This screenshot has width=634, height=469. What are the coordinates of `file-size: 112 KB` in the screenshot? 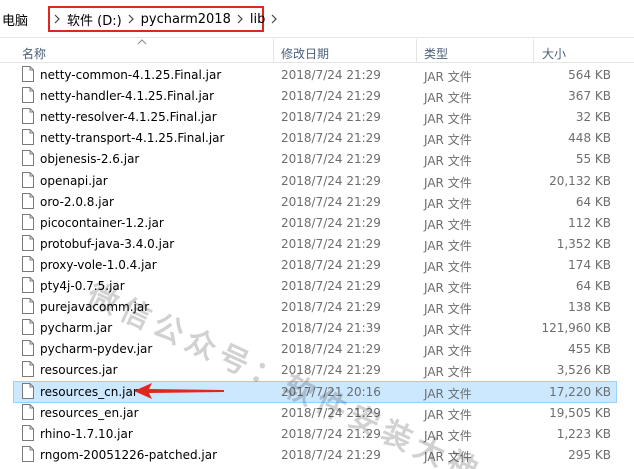 It's located at (589, 222).